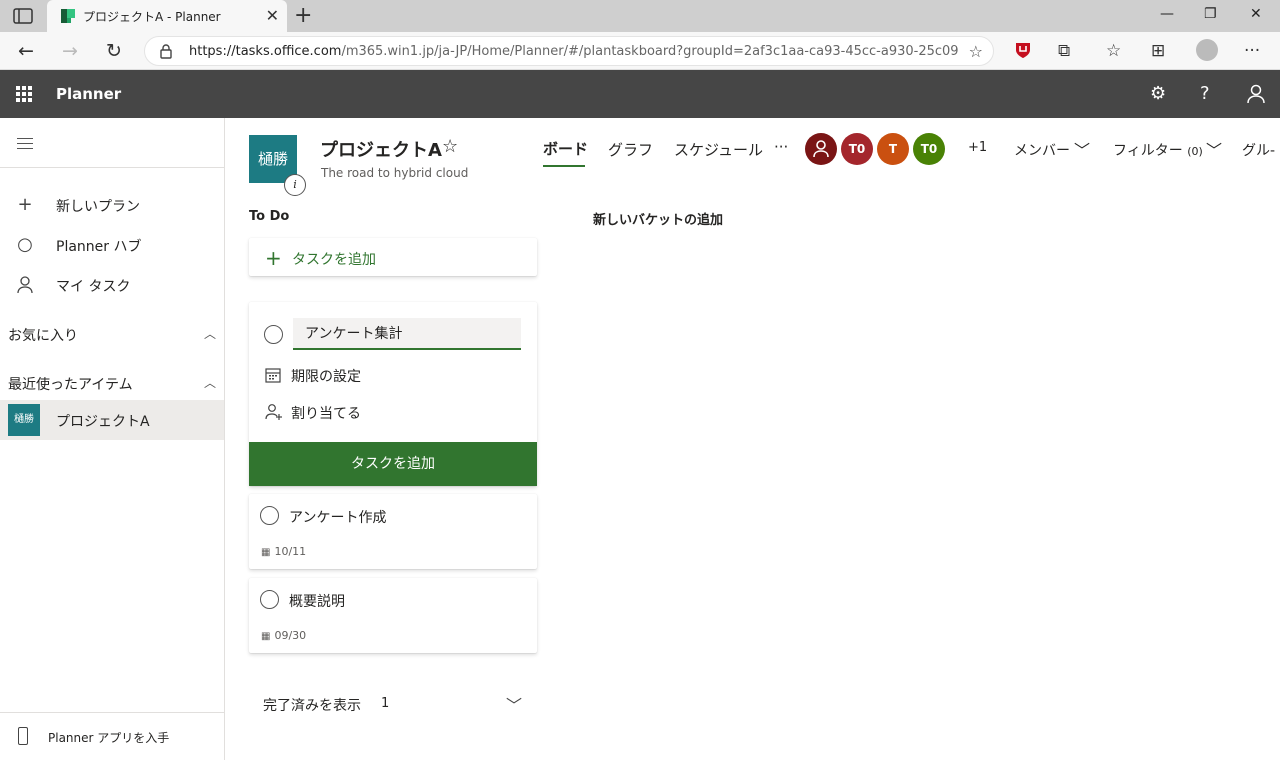 The image size is (1280, 760). Describe the element at coordinates (1113, 51) in the screenshot. I see `favorites-icon: ☆` at that location.